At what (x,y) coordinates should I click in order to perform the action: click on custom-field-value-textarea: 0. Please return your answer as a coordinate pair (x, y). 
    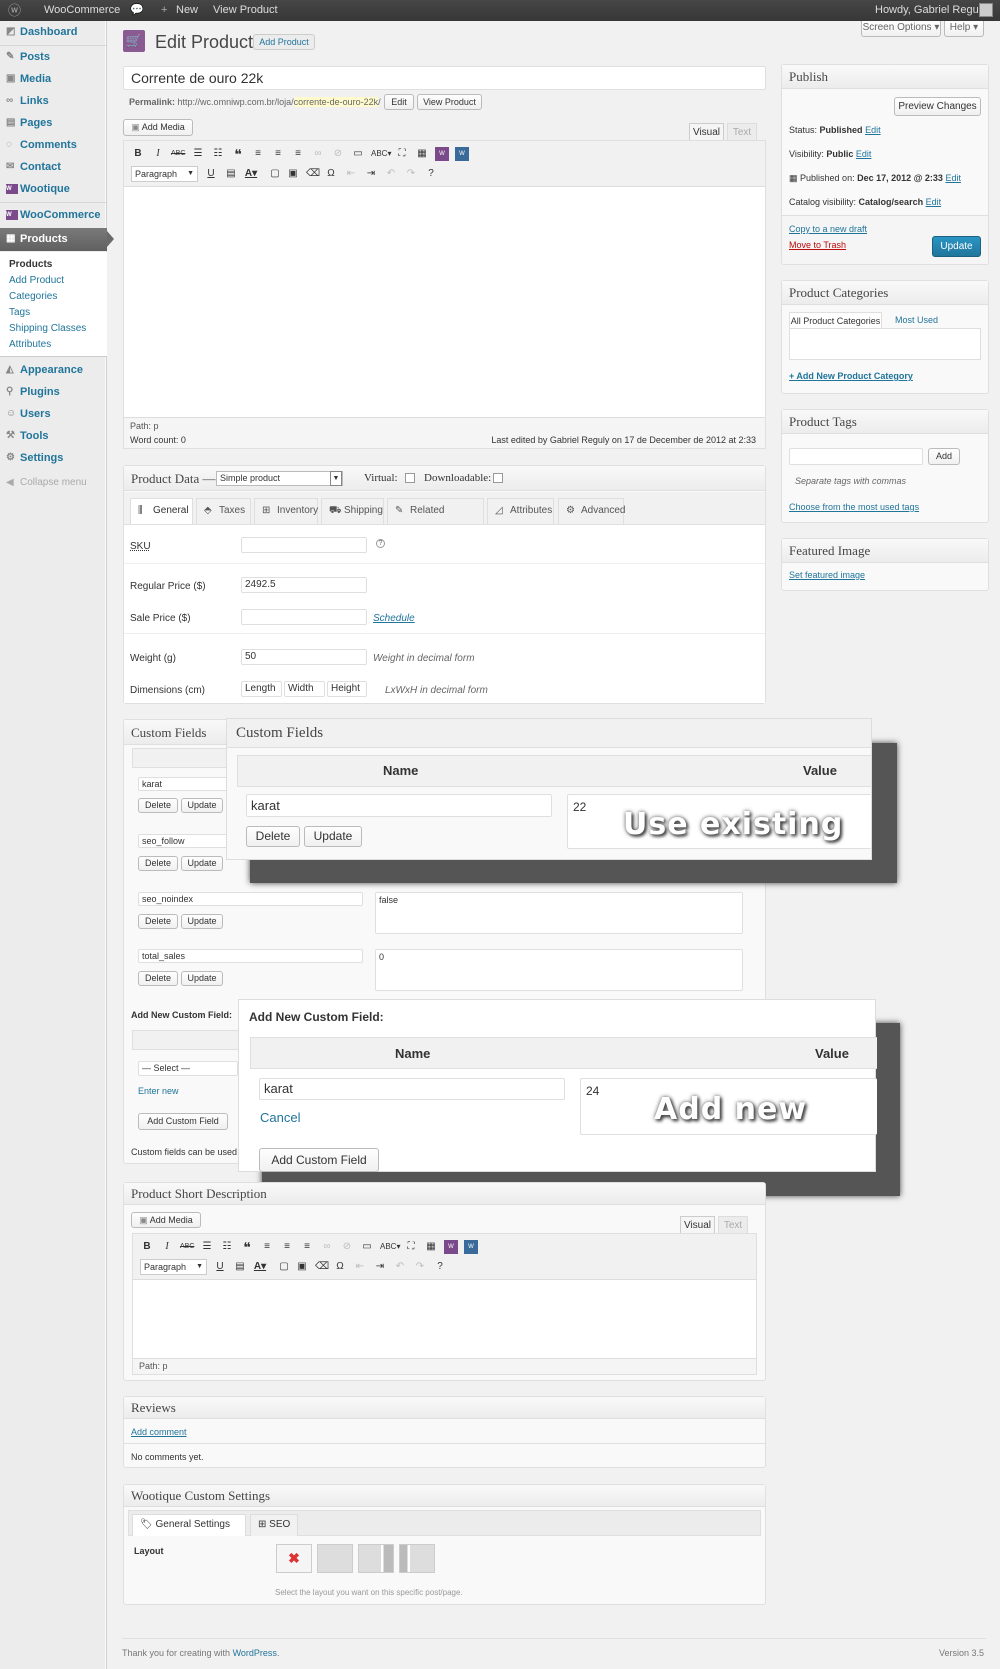
    Looking at the image, I should click on (559, 970).